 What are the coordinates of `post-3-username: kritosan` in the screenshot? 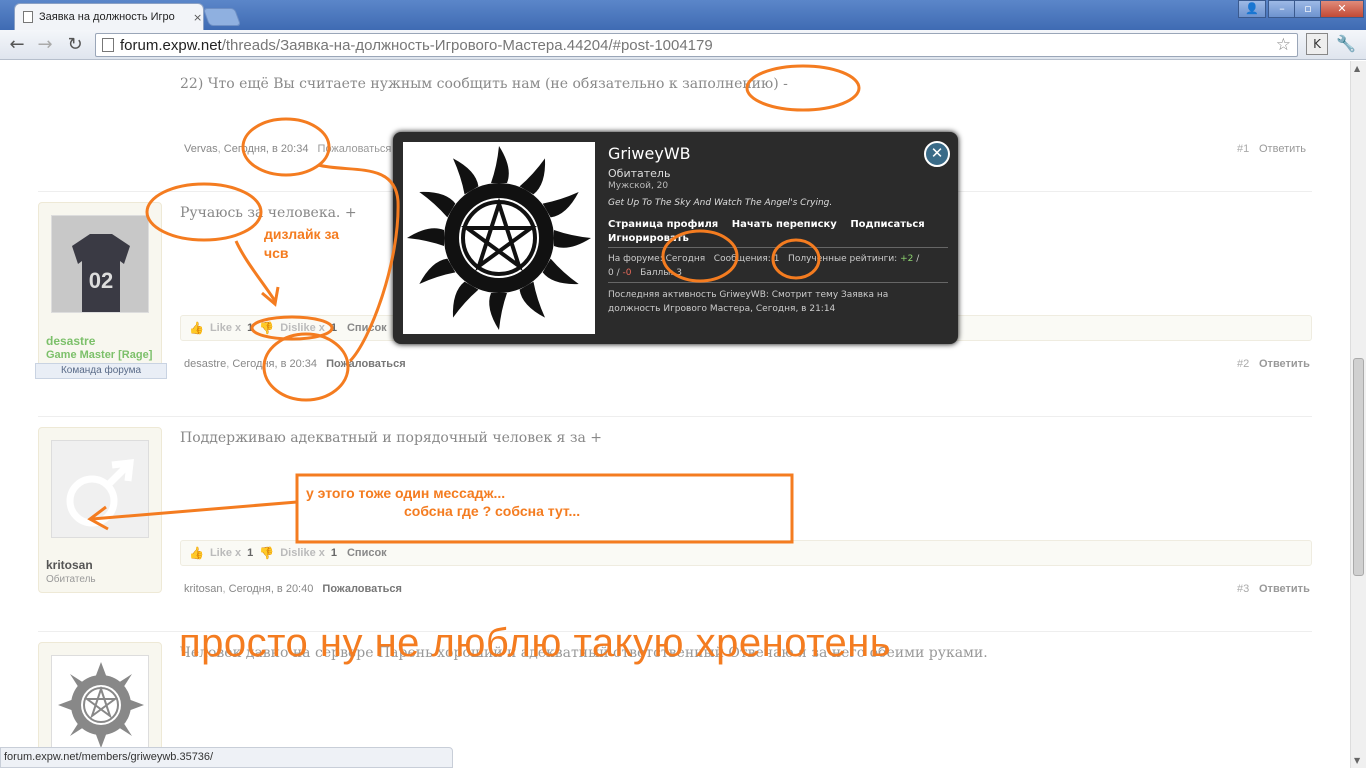 It's located at (69, 565).